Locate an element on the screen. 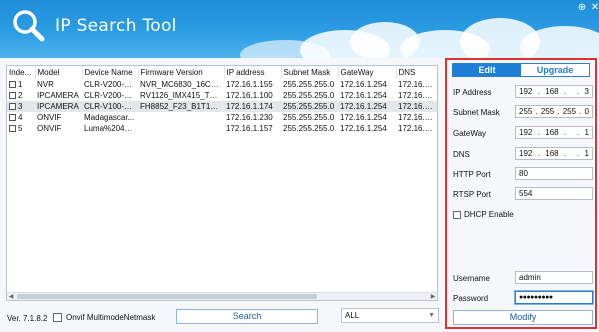 The height and width of the screenshot is (332, 599). version-label: Ver. 7.1.8.2 is located at coordinates (27, 318).